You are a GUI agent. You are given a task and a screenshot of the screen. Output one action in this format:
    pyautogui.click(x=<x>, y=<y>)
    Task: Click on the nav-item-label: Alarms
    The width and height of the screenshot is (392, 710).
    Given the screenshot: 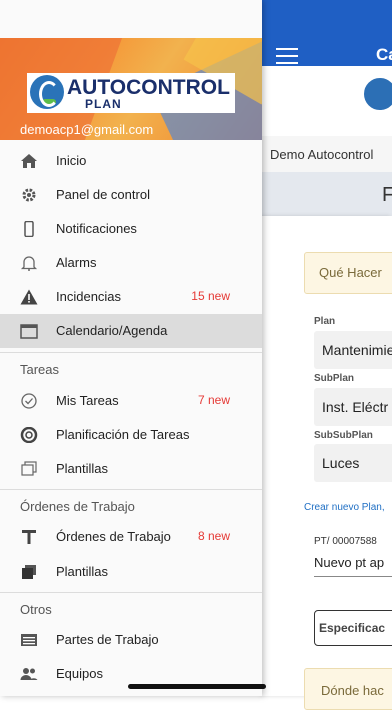 What is the action you would take?
    pyautogui.click(x=76, y=262)
    